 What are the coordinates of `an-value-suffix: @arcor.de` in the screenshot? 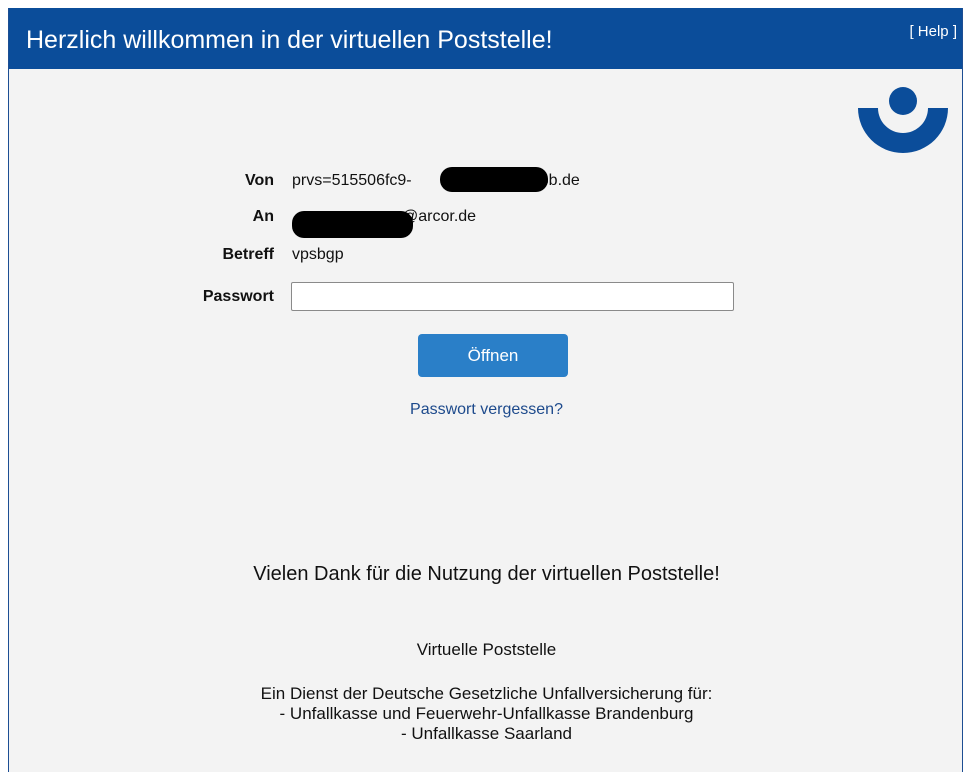 It's located at (439, 216).